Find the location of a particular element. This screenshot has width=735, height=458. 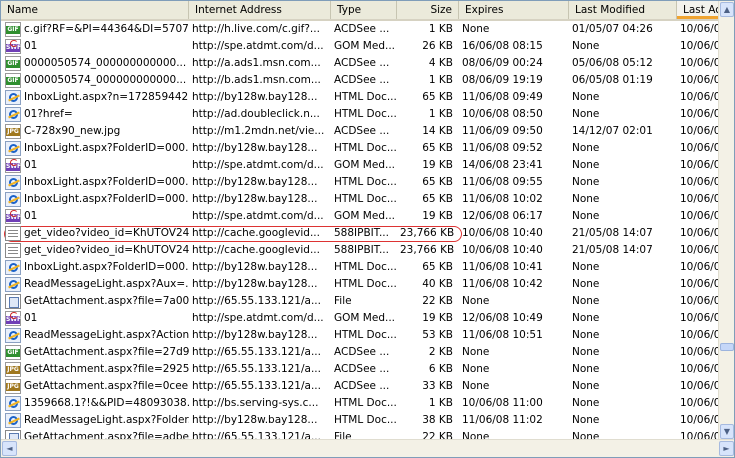

size-cell: 26 KB is located at coordinates (437, 46).